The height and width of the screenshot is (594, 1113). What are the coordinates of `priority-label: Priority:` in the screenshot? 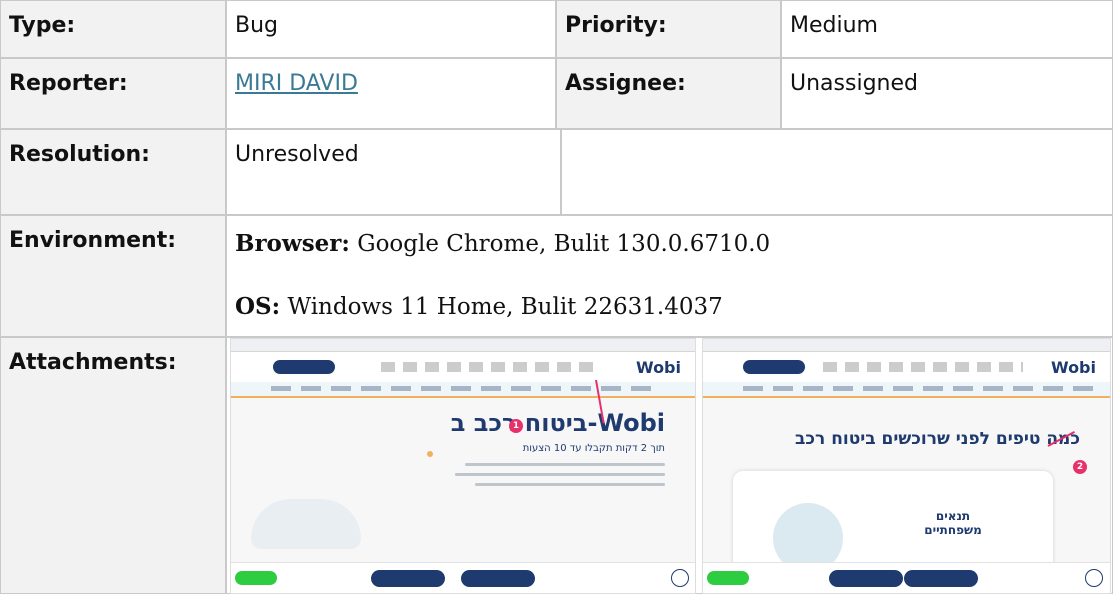 It's located at (668, 29).